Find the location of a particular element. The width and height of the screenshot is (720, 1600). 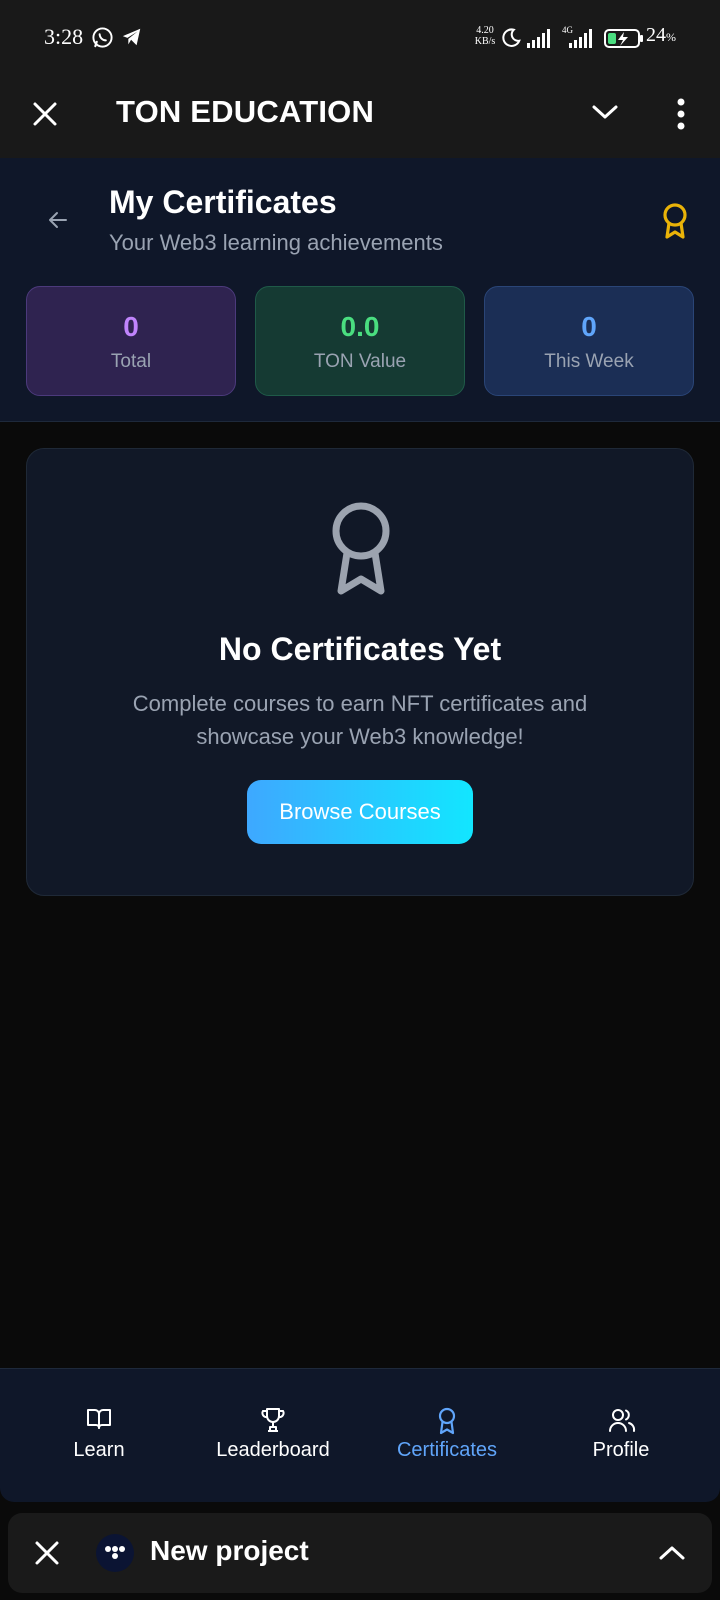

status-time: 3:28 is located at coordinates (64, 36).